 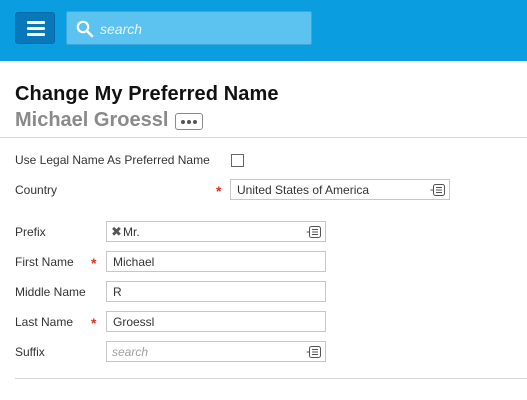 What do you see at coordinates (147, 94) in the screenshot?
I see `page-title: Change My Preferred Name` at bounding box center [147, 94].